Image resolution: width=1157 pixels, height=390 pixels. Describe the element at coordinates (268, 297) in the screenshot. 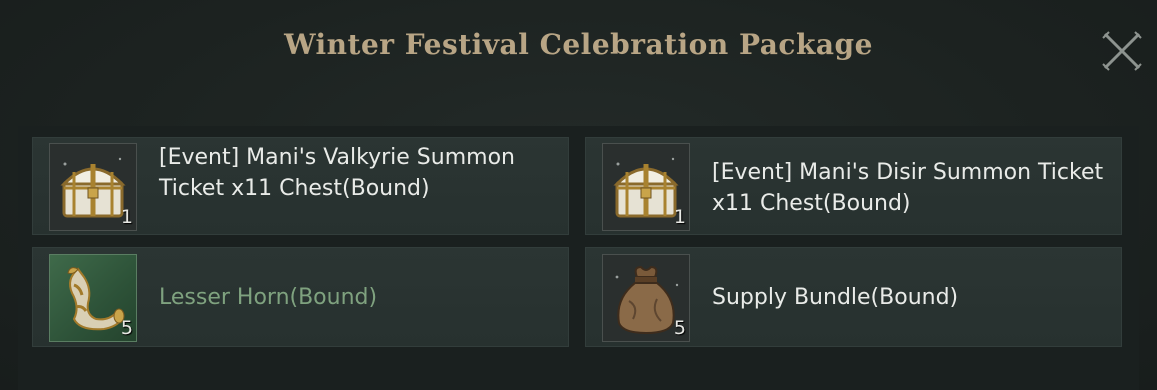

I see `item-name: Lesser Horn(Bound)` at that location.